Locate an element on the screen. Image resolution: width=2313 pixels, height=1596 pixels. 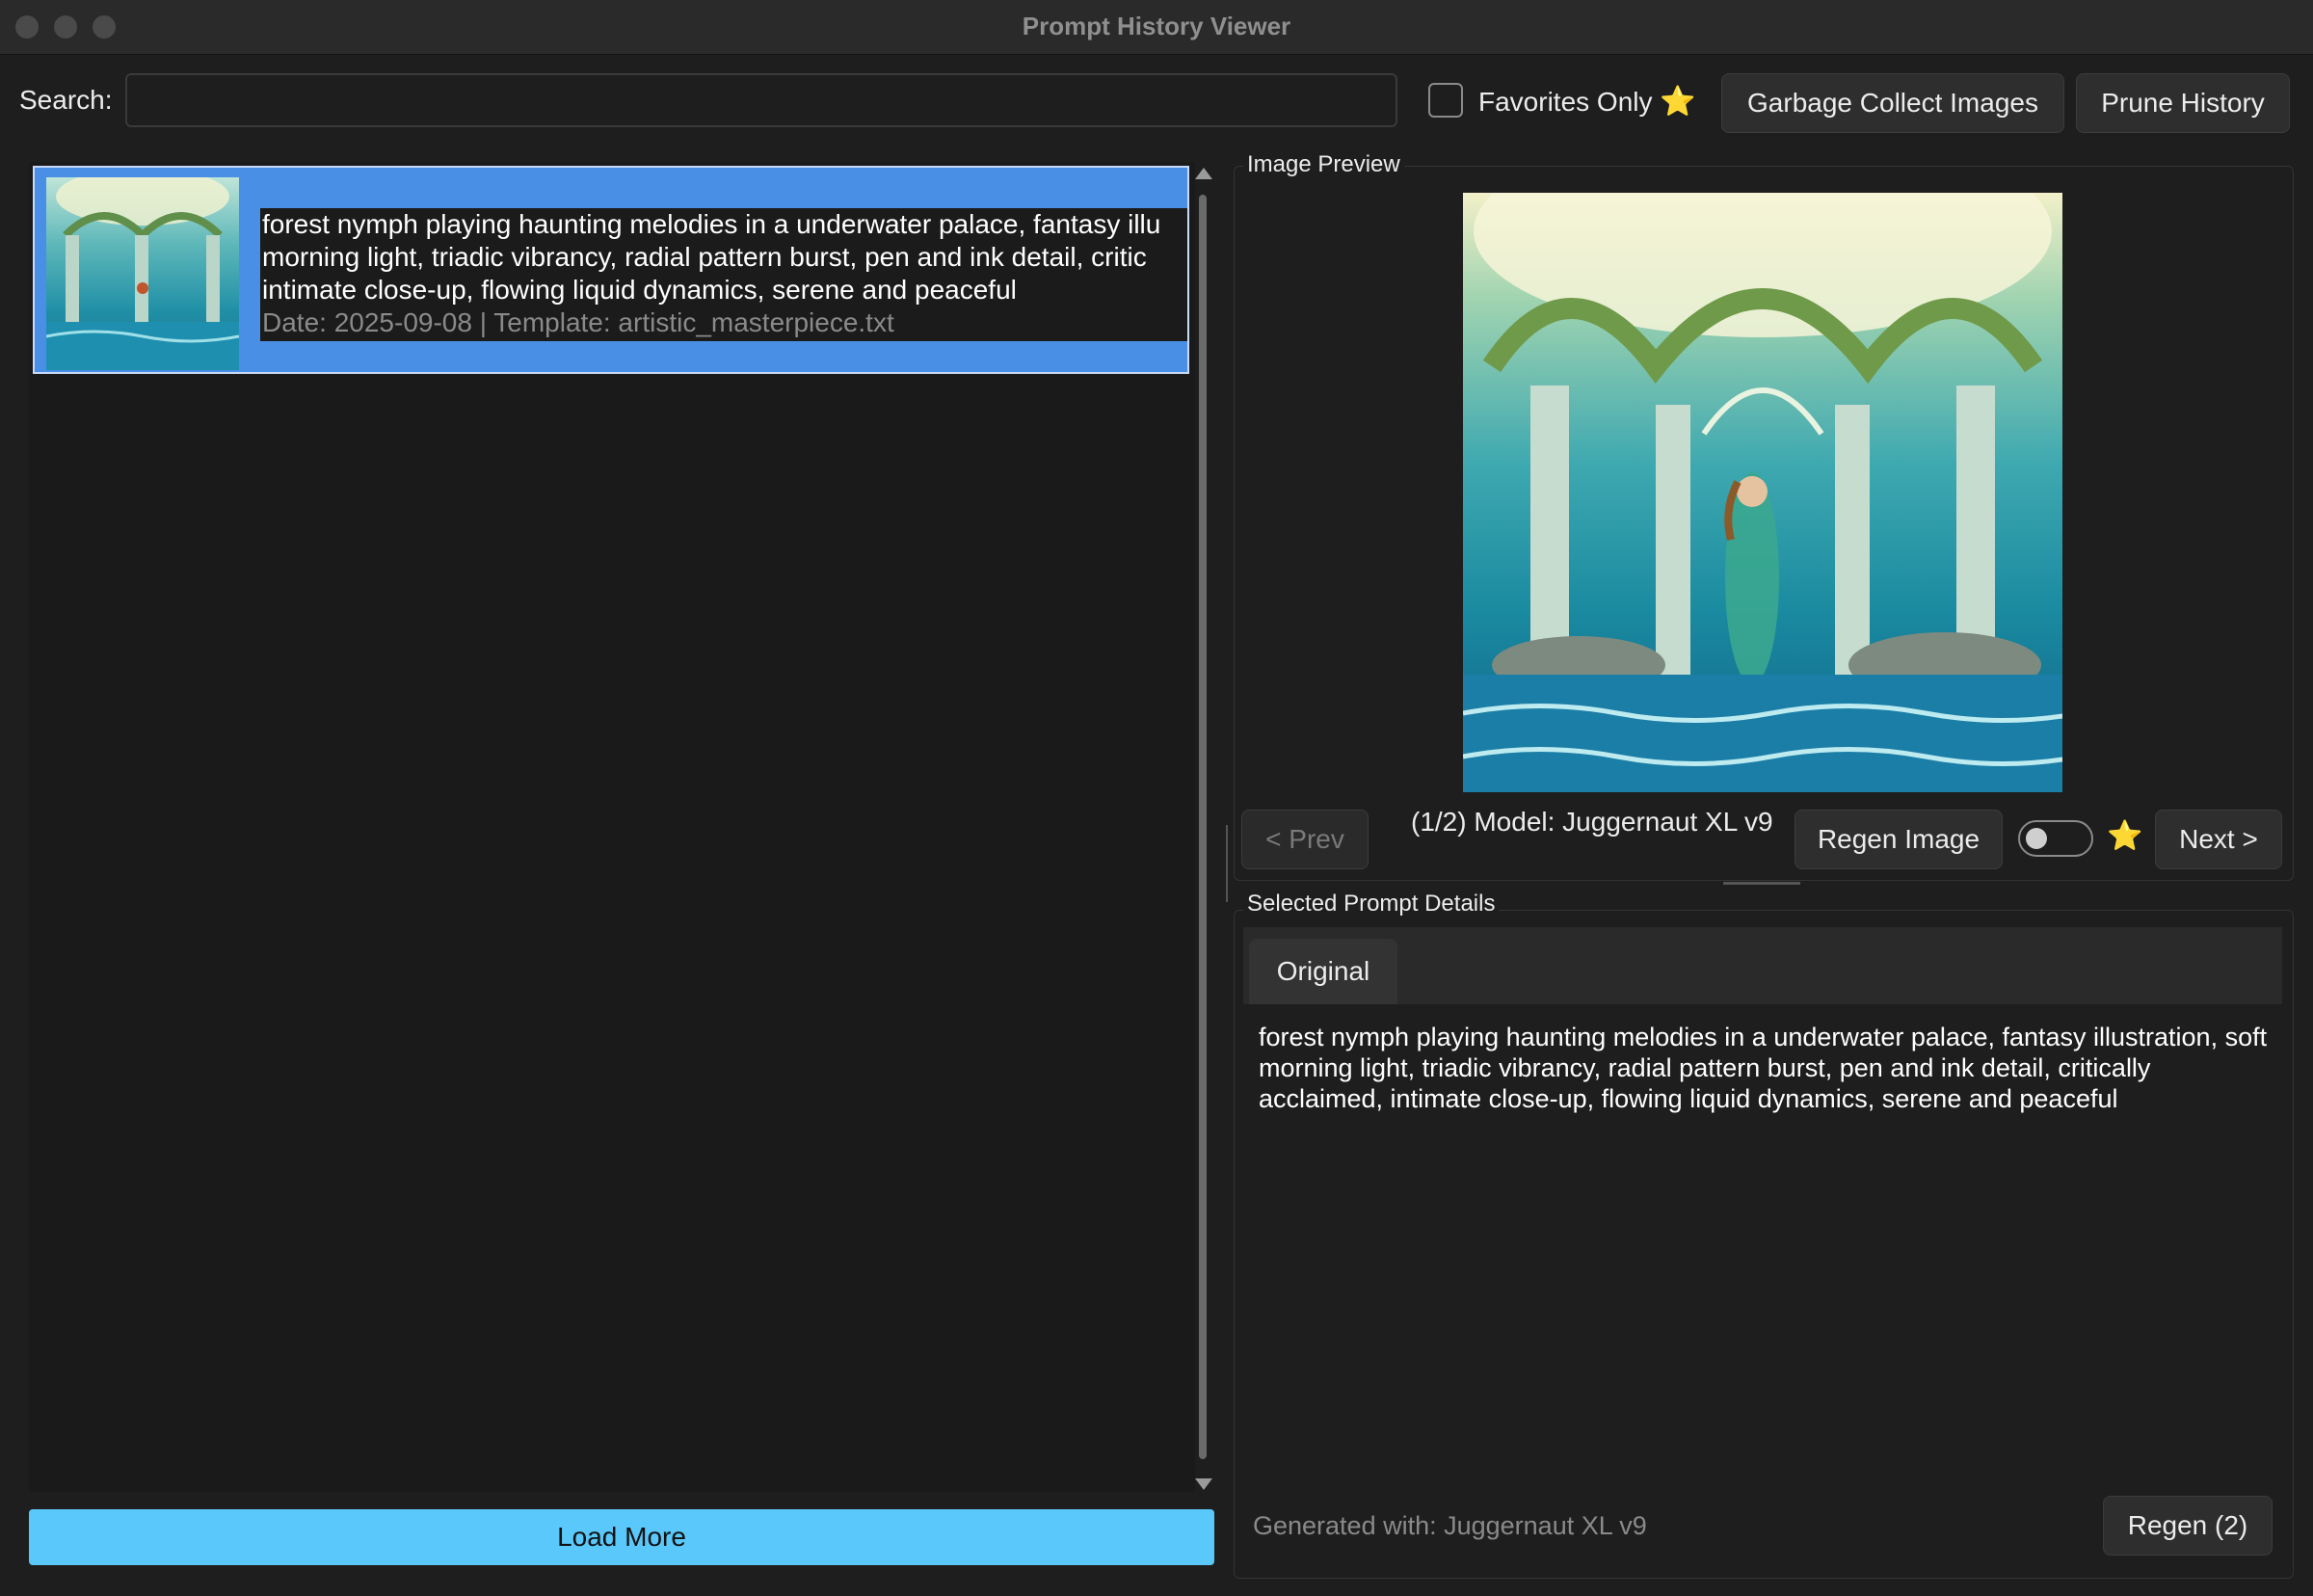
preview-art is located at coordinates (1763, 492).